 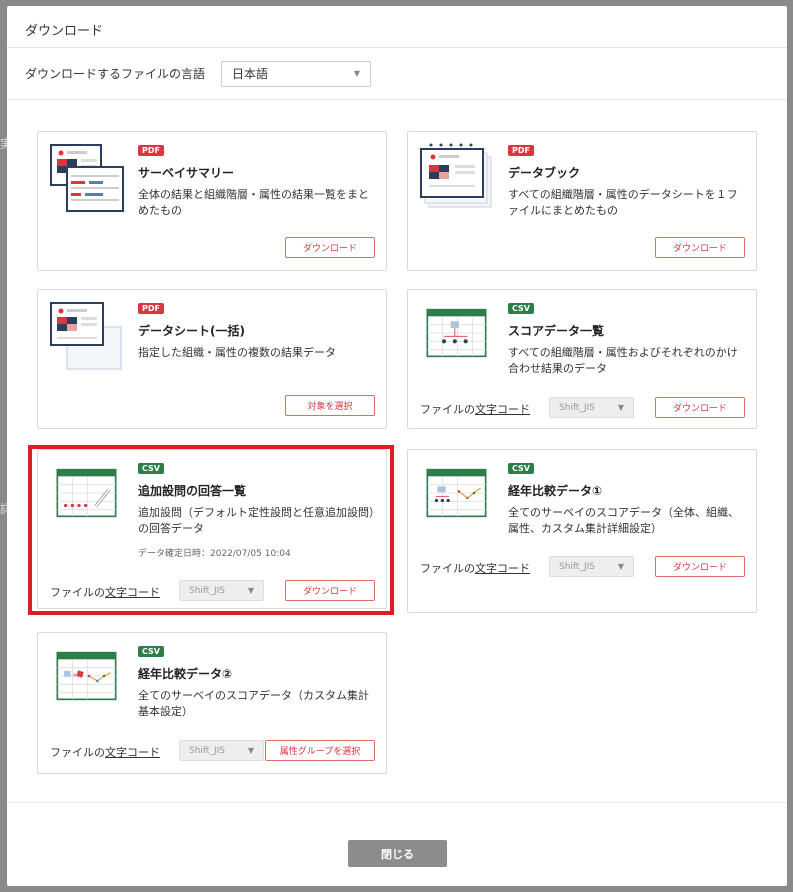 I want to click on spreadsheet-trend-icon, so click(x=456, y=493).